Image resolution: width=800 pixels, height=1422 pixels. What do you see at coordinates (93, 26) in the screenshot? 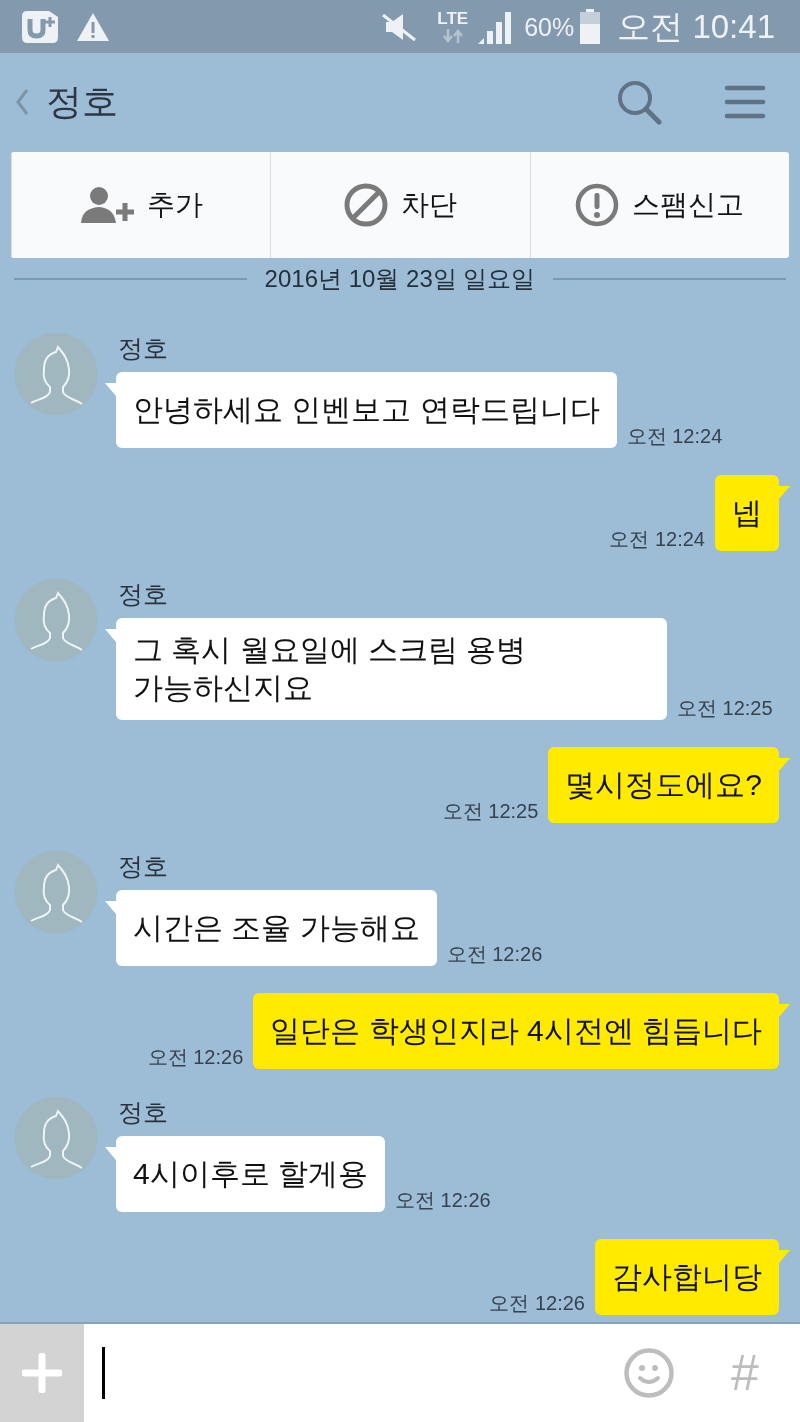
I see `warning-icon` at bounding box center [93, 26].